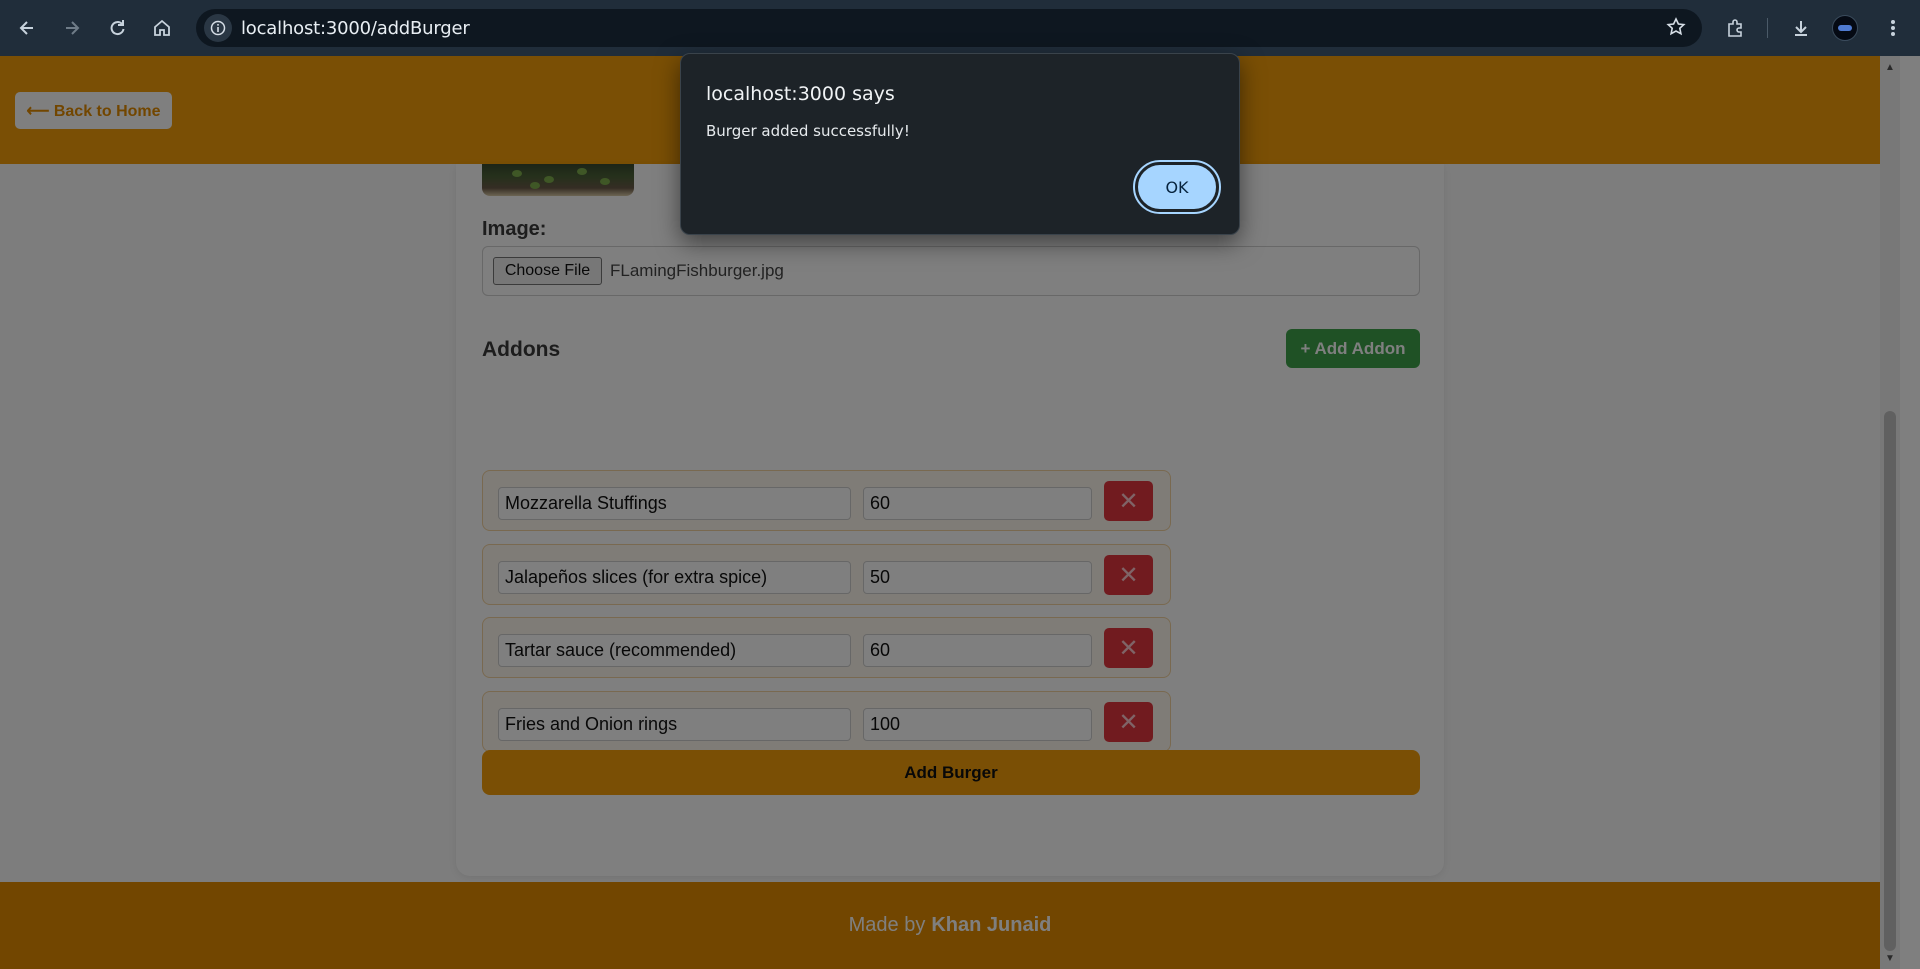  Describe the element at coordinates (117, 28) in the screenshot. I see `reload-icon` at that location.